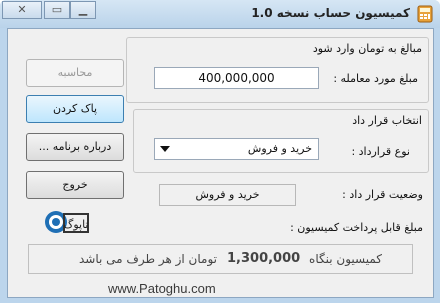 The width and height of the screenshot is (440, 303). I want to click on logo-text: تاپوگ, so click(75, 224).